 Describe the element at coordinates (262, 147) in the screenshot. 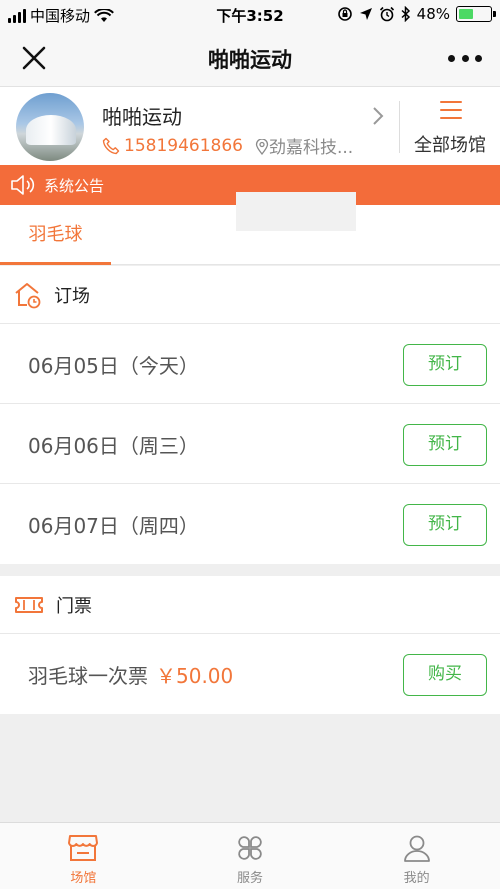

I see `location-pin-icon` at that location.